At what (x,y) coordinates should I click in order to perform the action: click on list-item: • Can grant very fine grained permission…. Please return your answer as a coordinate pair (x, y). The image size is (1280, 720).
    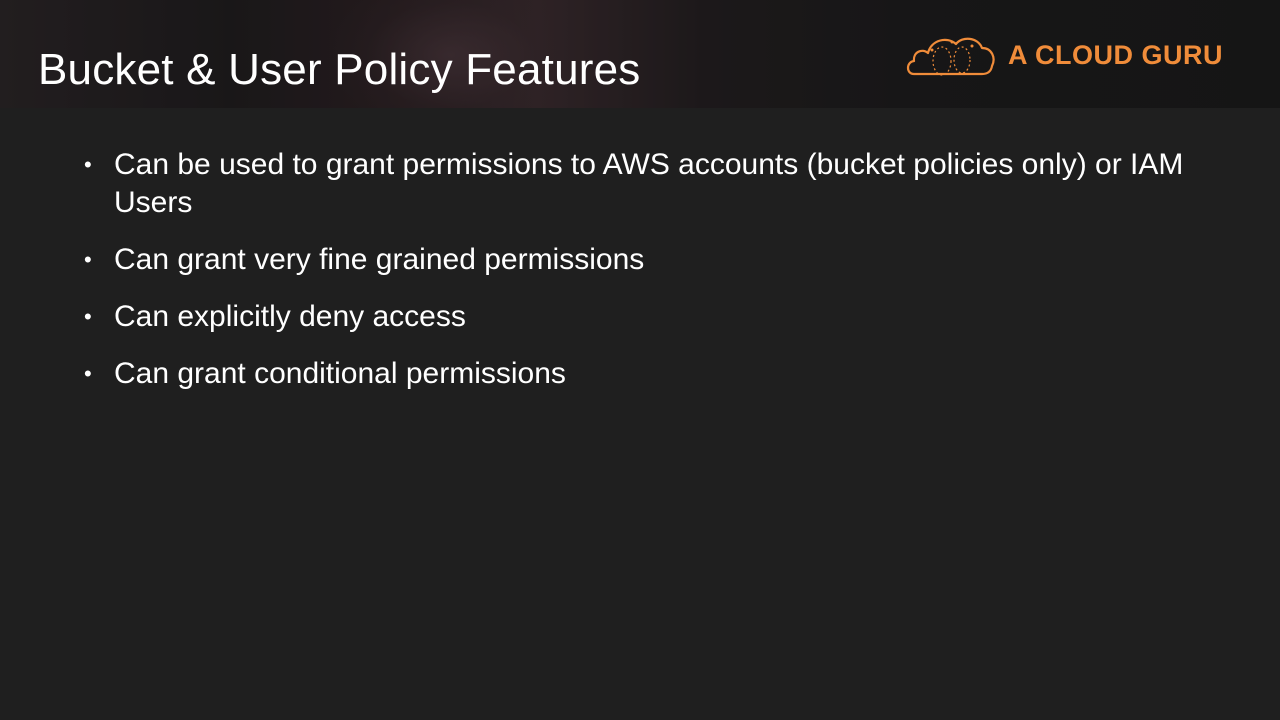
    Looking at the image, I should click on (649, 260).